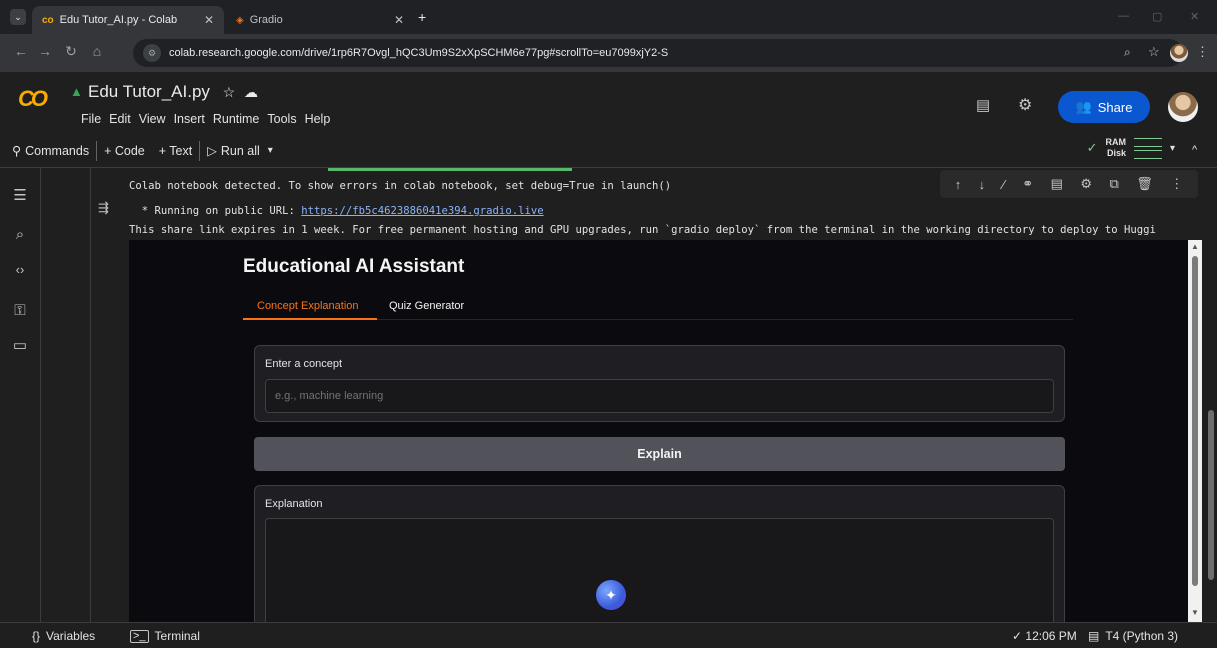 This screenshot has width=1217, height=648. Describe the element at coordinates (1195, 612) in the screenshot. I see `scroll-down-icon: ▼` at that location.